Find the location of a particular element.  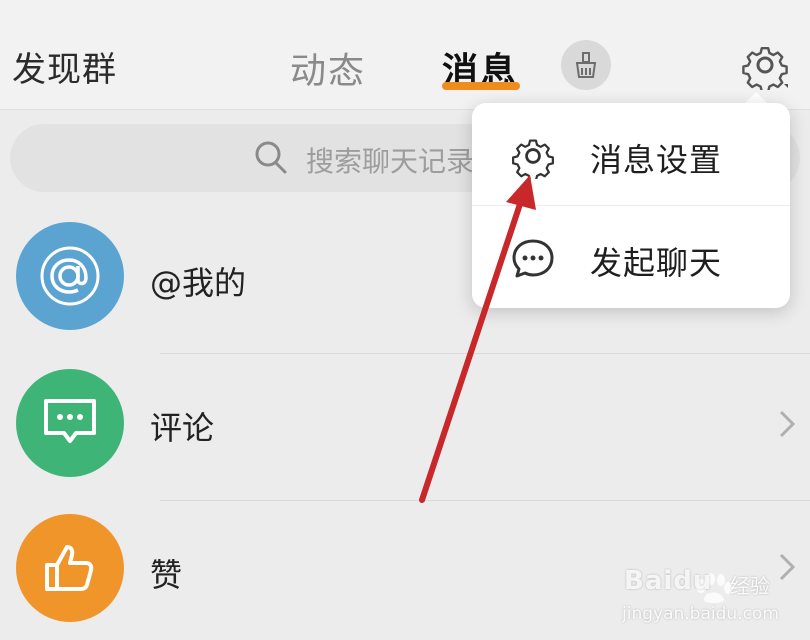

settings-popup-menu: 消息设置 发起聊天 is located at coordinates (631, 205).